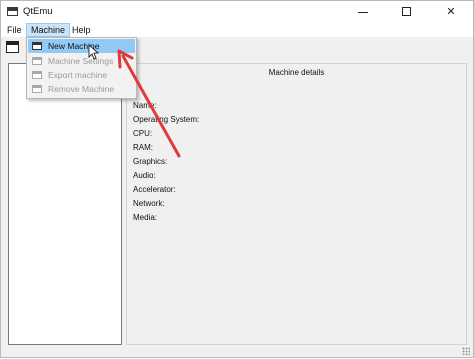  What do you see at coordinates (14, 30) in the screenshot?
I see `menu-file: File` at bounding box center [14, 30].